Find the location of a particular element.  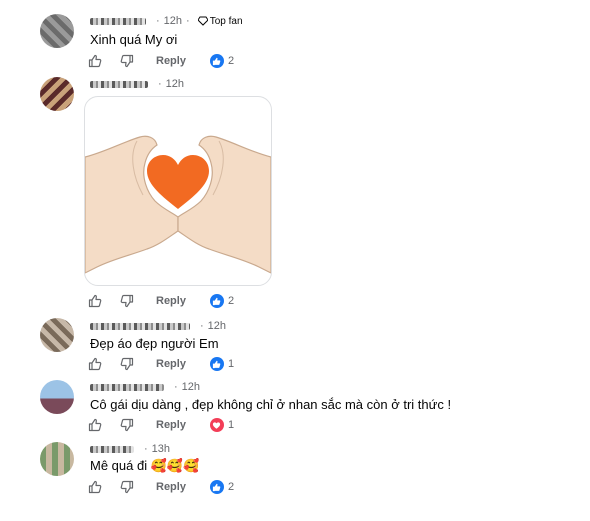

top-fan-badge: Top fan is located at coordinates (220, 21).